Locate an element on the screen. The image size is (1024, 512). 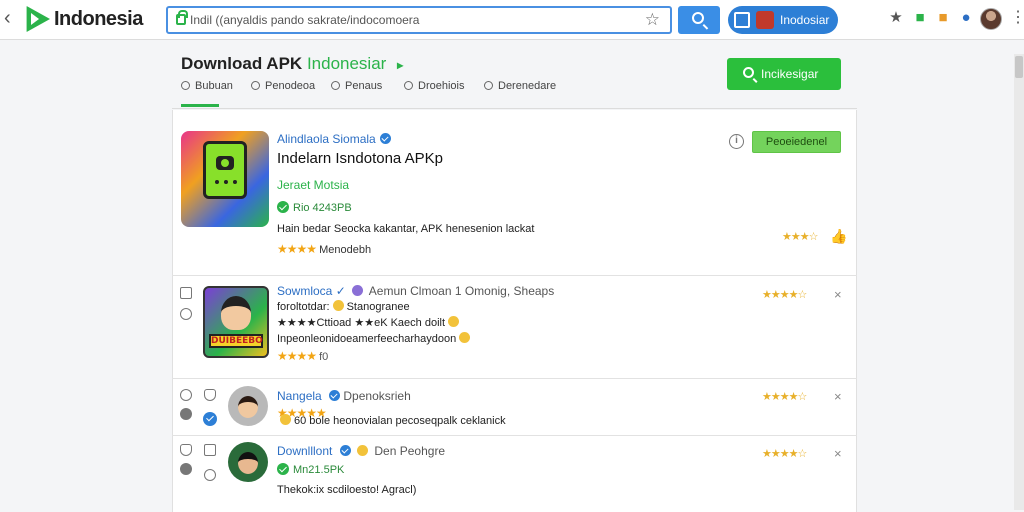
page-title-accent: Indonesiar is located at coordinates (346, 63).